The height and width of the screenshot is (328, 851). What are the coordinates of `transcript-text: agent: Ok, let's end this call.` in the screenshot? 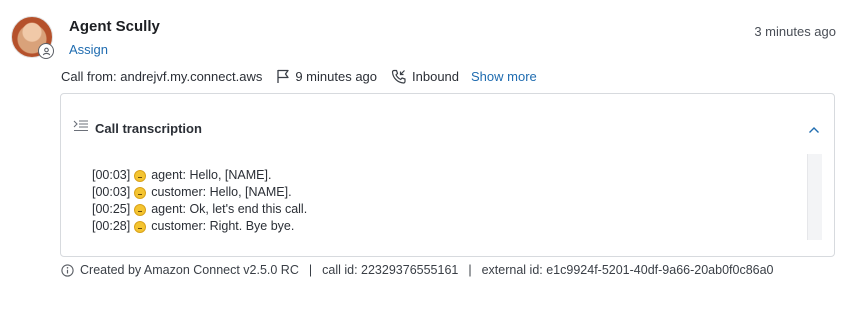 It's located at (229, 209).